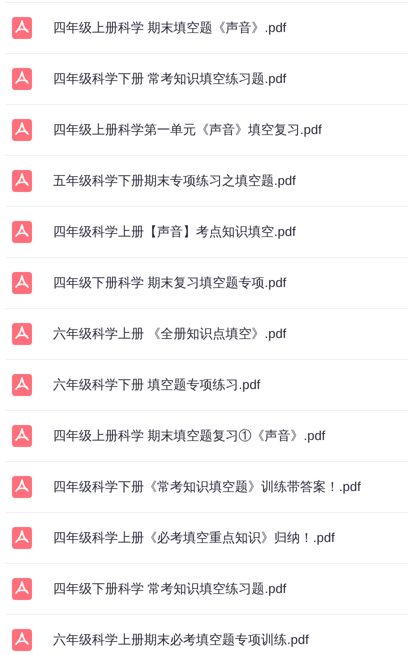 The height and width of the screenshot is (655, 408). I want to click on file-name: 四年级科学上册《必考填空重点知识》归纳！.pdf, so click(194, 538).